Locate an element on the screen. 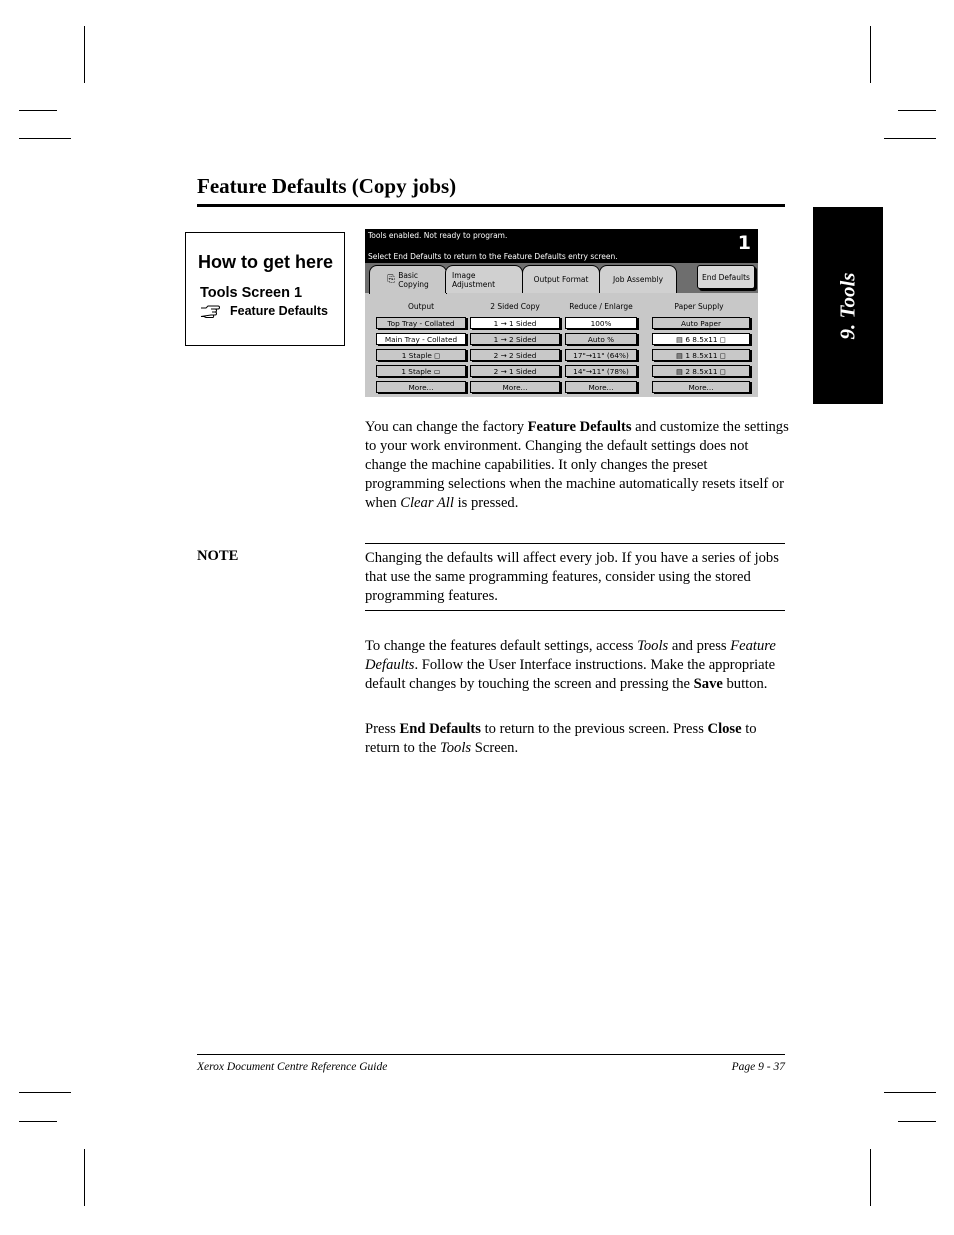 The image size is (954, 1235). how-to-screen: Tools Screen 1 is located at coordinates (251, 293).